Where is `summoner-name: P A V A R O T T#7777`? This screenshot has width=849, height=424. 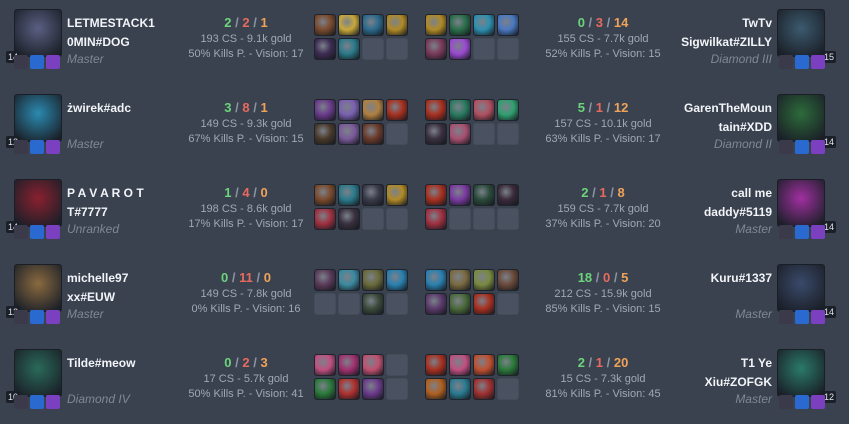 summoner-name: P A V A R O T T#7777 is located at coordinates (117, 203).